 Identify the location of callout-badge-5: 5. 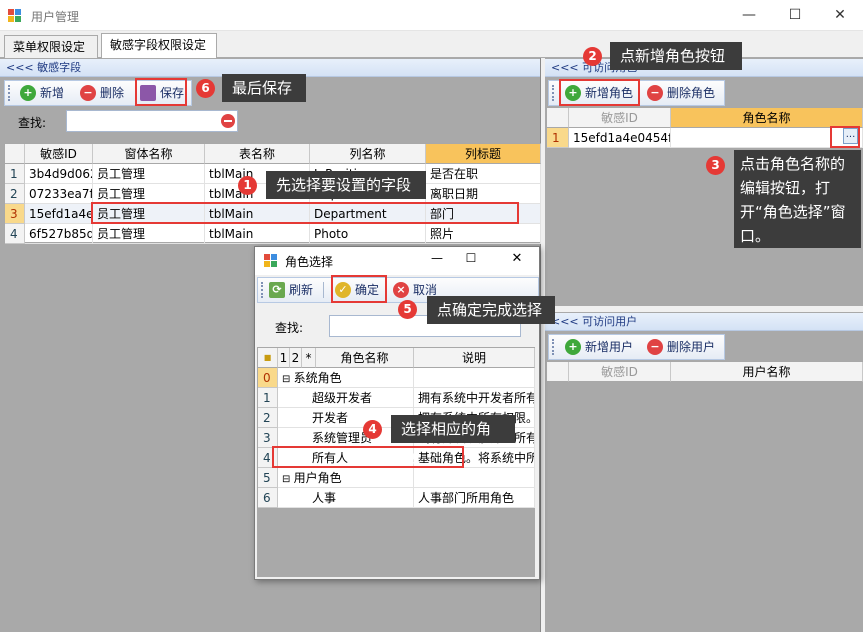
(407, 309).